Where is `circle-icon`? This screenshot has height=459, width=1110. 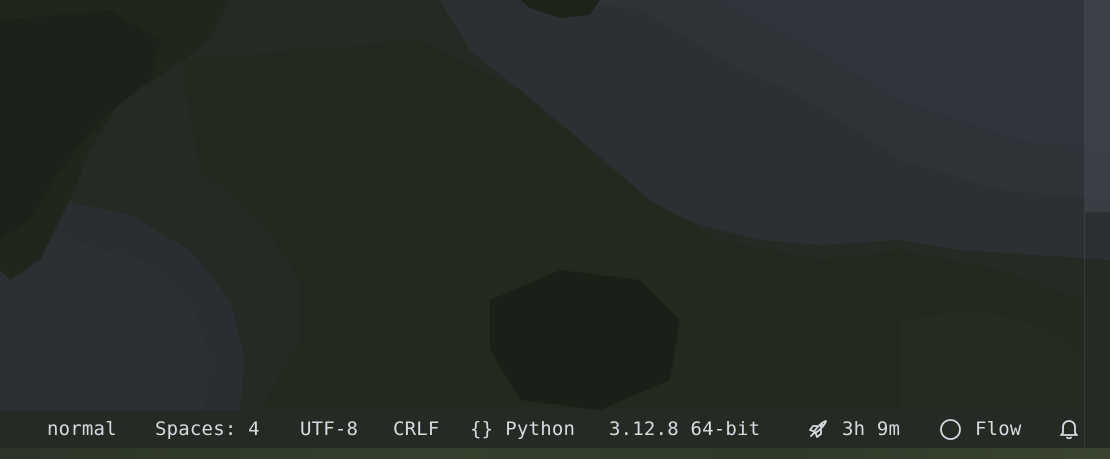
circle-icon is located at coordinates (950, 429).